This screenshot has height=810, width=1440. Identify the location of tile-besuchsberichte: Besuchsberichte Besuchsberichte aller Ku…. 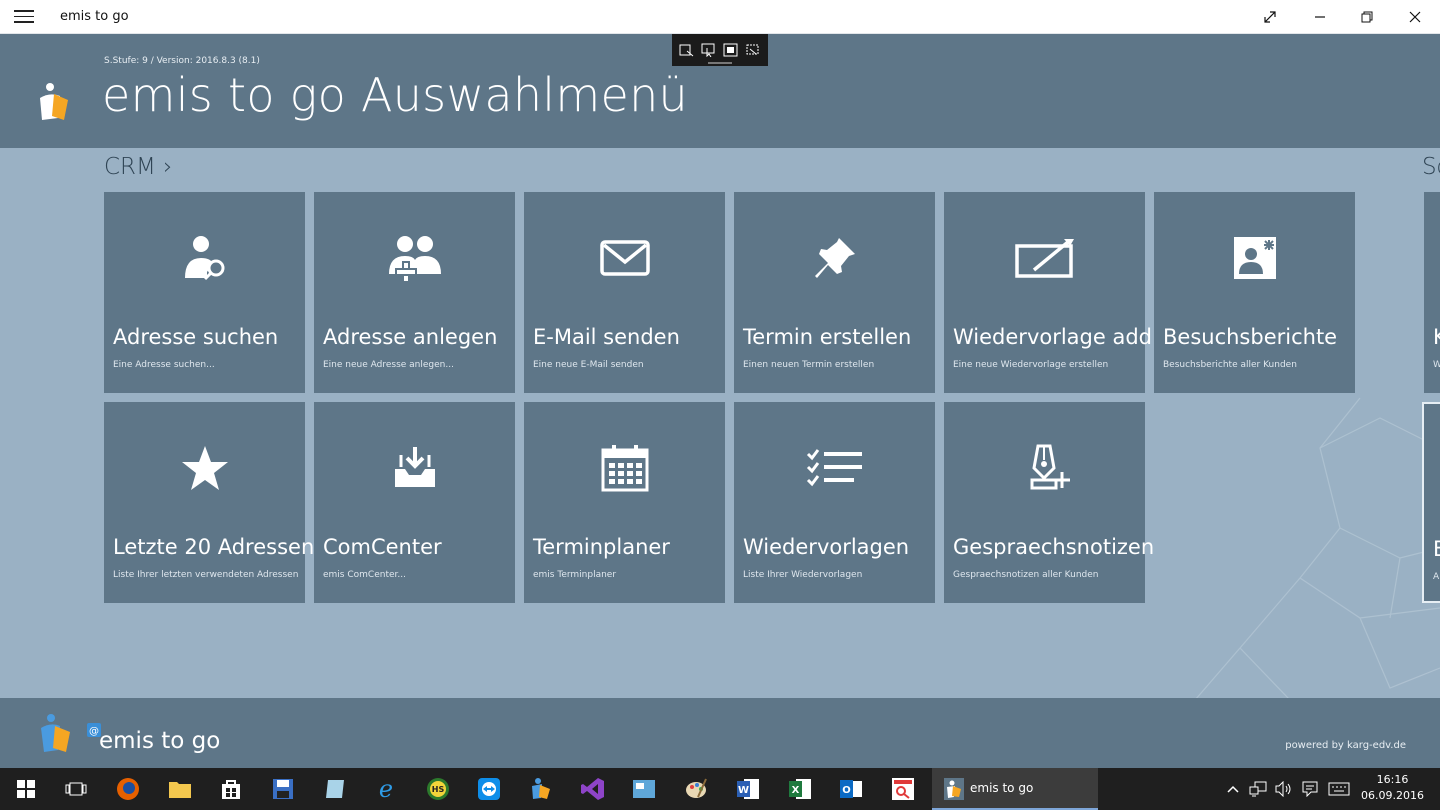
(1254, 292).